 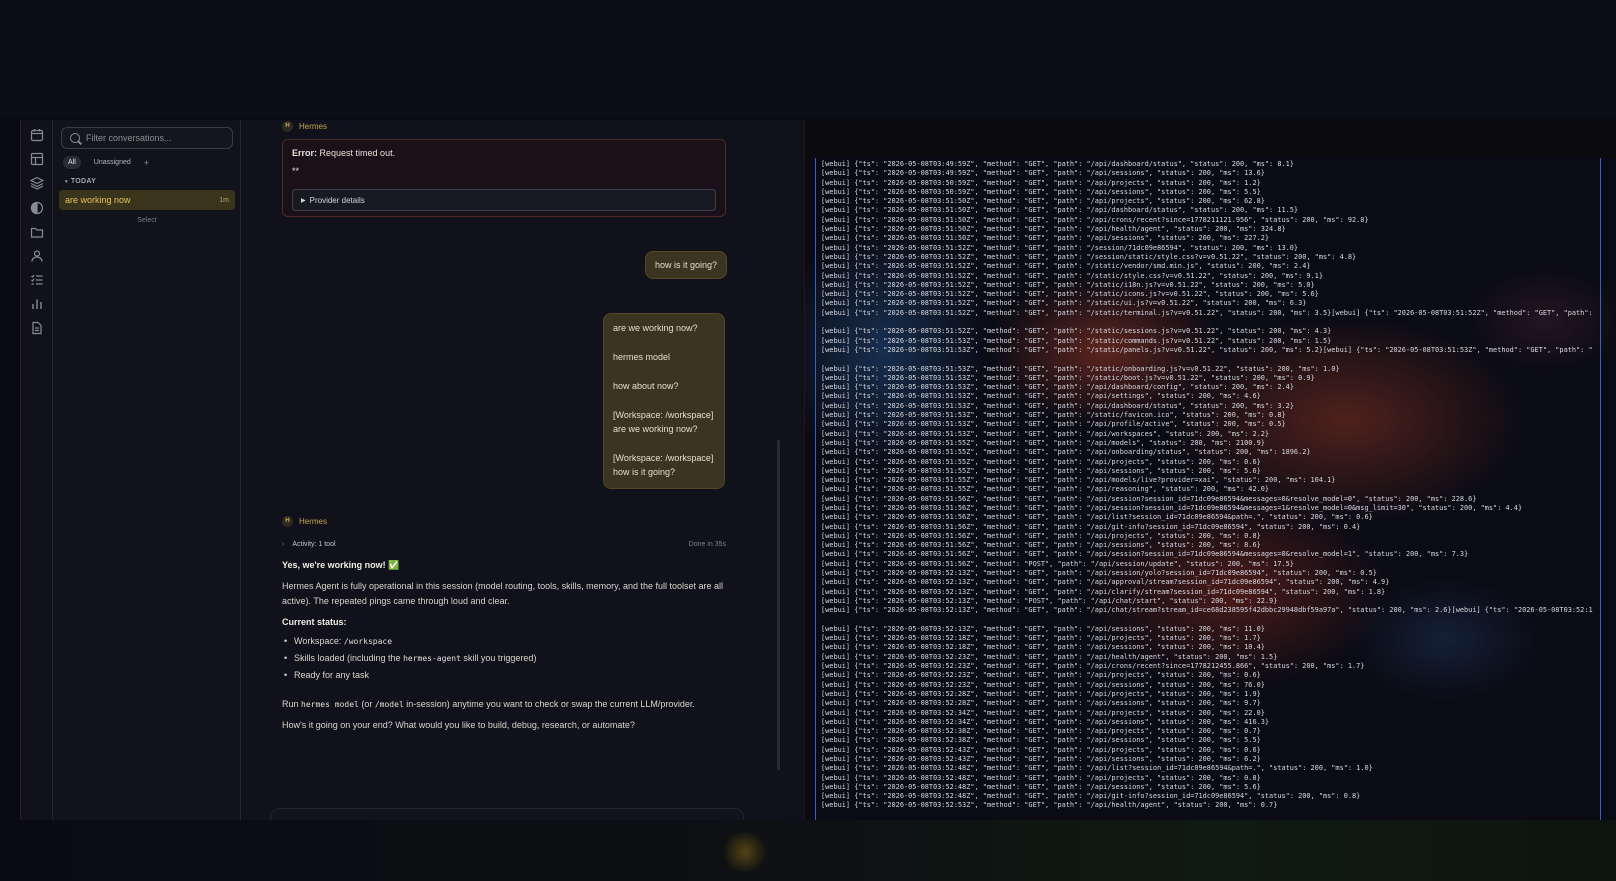 I want to click on inline-code: hermes model, so click(x=330, y=704).